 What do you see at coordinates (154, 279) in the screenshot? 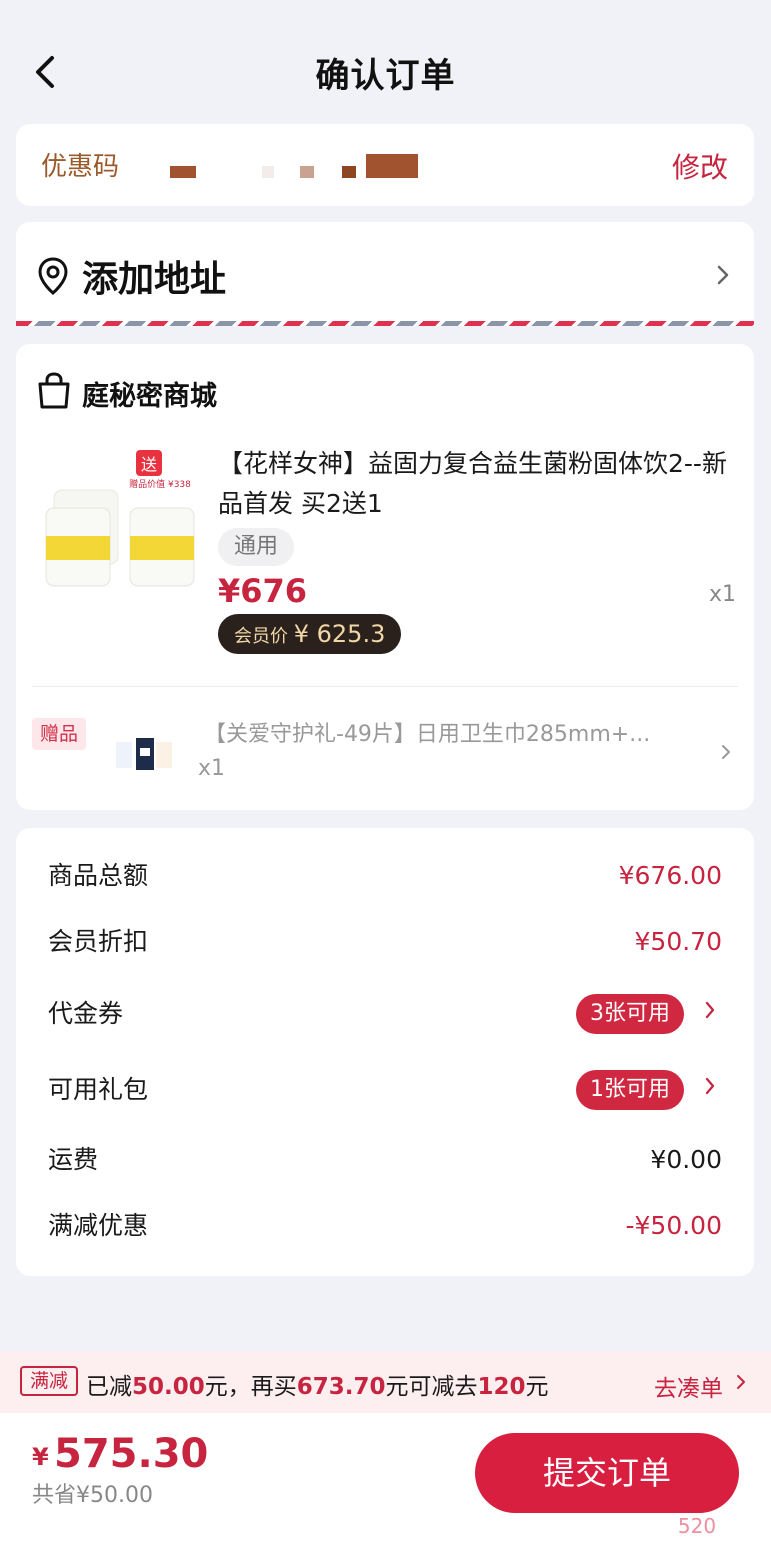
I see `add-address-label: 添加地址` at bounding box center [154, 279].